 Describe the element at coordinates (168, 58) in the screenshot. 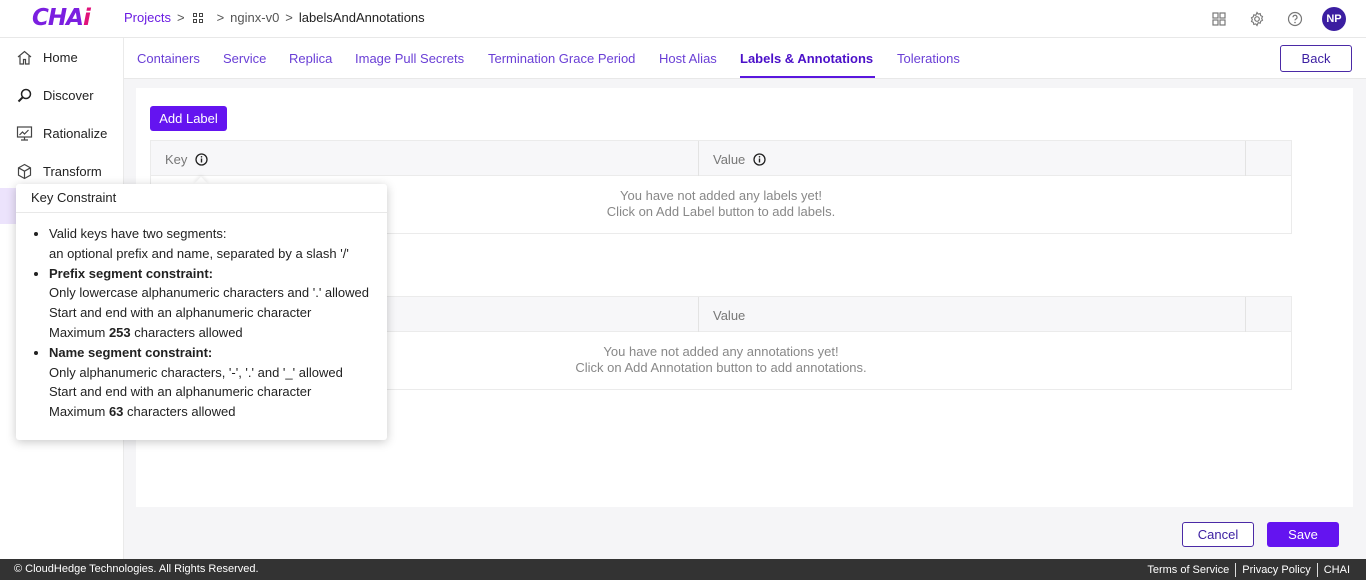

I see `tab-containers: Containers` at that location.